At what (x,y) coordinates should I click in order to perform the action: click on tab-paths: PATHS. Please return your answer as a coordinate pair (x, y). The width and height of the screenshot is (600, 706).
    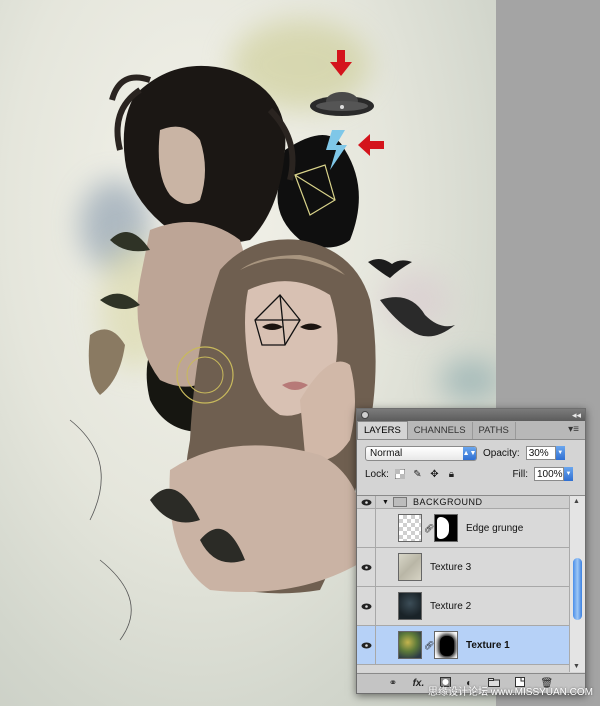
    Looking at the image, I should click on (494, 430).